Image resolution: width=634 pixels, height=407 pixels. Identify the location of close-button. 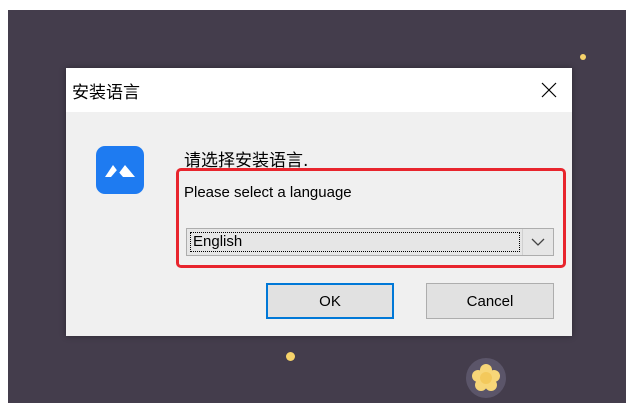
(549, 90).